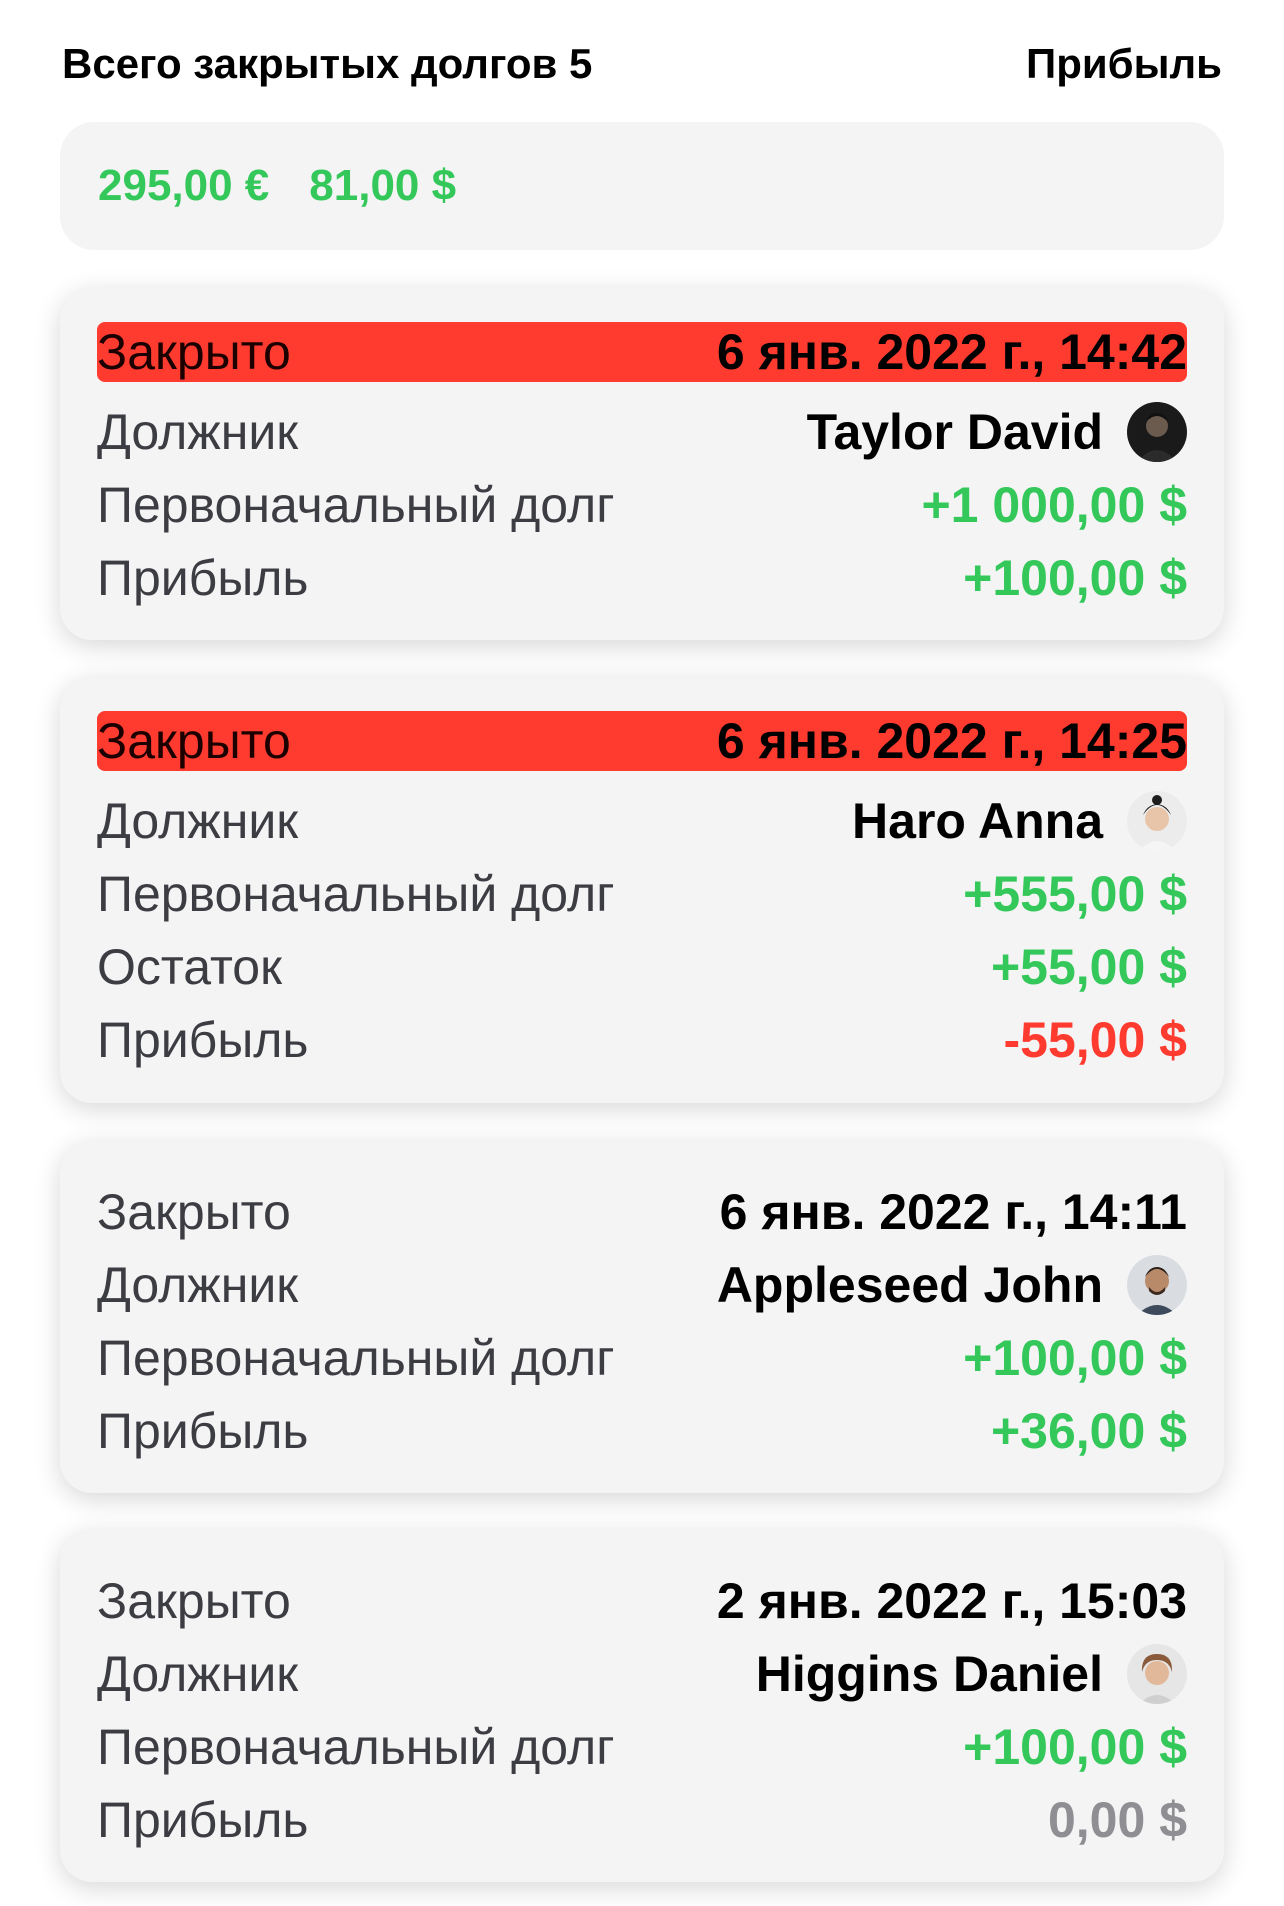 This screenshot has height=1906, width=1284. I want to click on closed-debts-count-title: Всего закрытых долгов 5, so click(327, 63).